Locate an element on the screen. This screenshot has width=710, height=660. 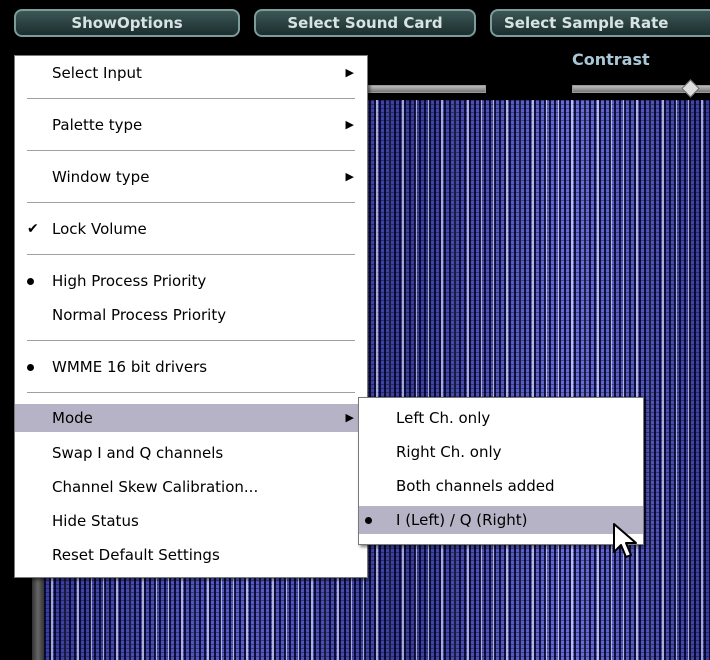
contrast-slider-thumb is located at coordinates (690, 88).